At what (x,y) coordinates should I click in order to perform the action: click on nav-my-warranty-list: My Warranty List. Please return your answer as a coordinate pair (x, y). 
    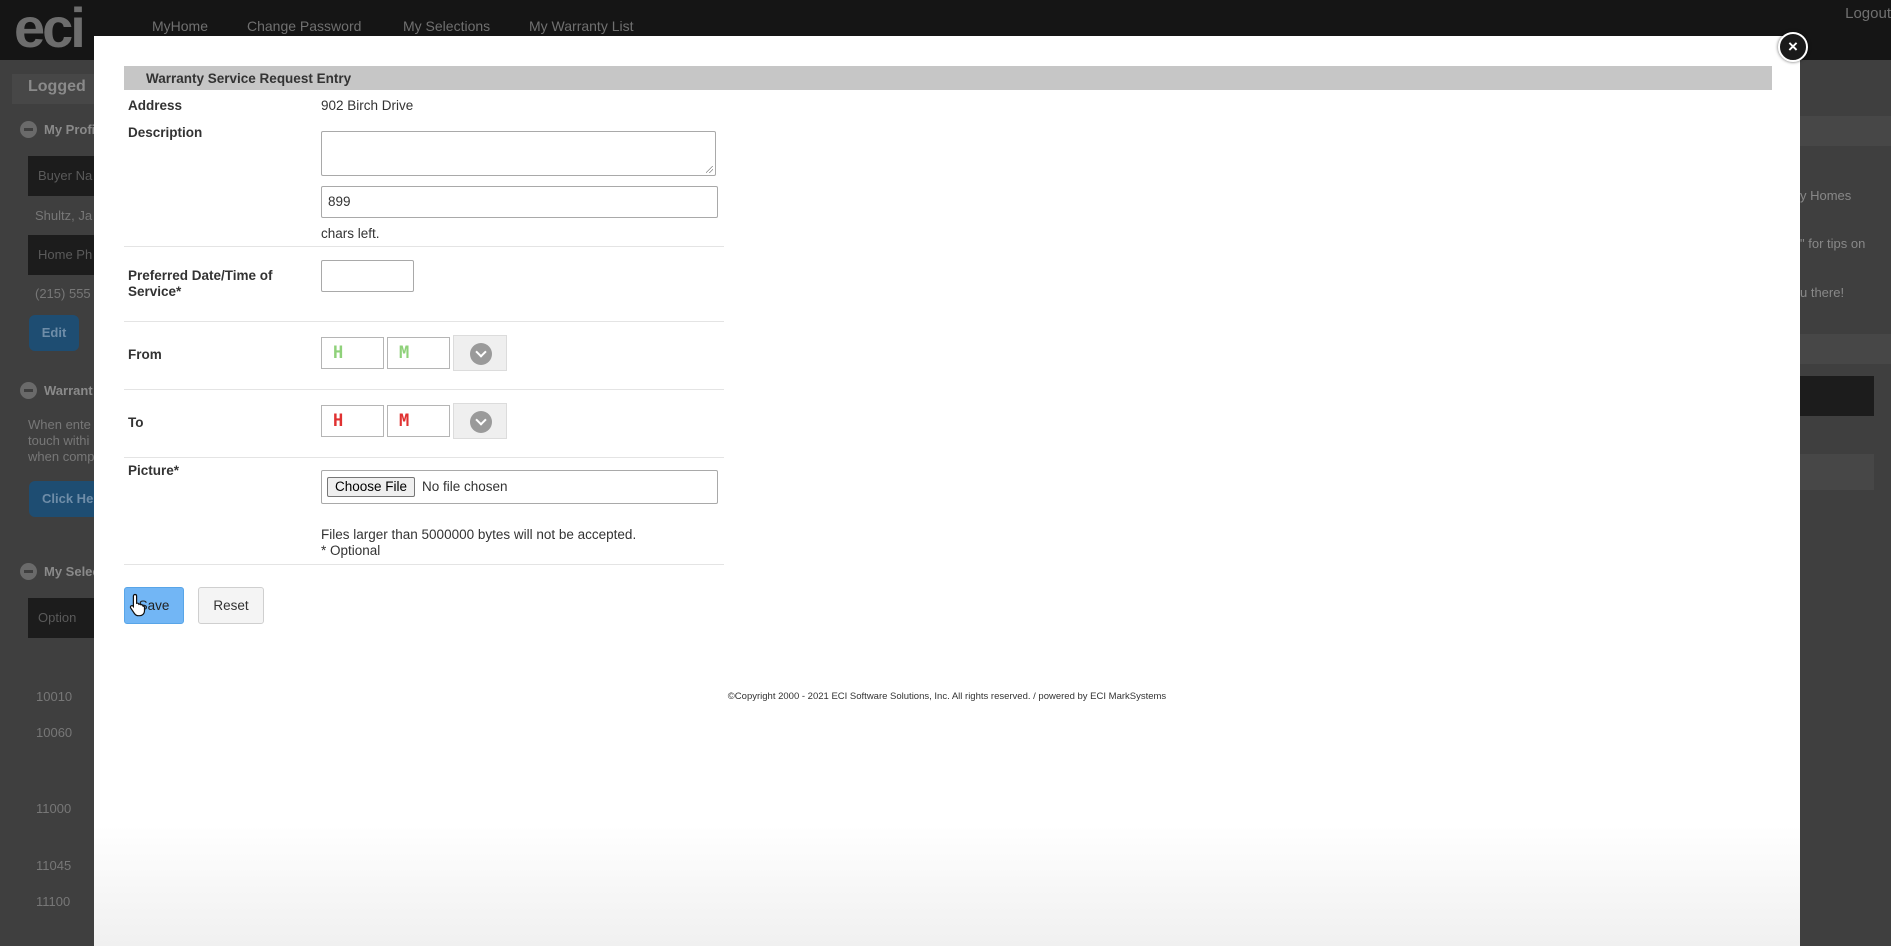
    Looking at the image, I should click on (581, 26).